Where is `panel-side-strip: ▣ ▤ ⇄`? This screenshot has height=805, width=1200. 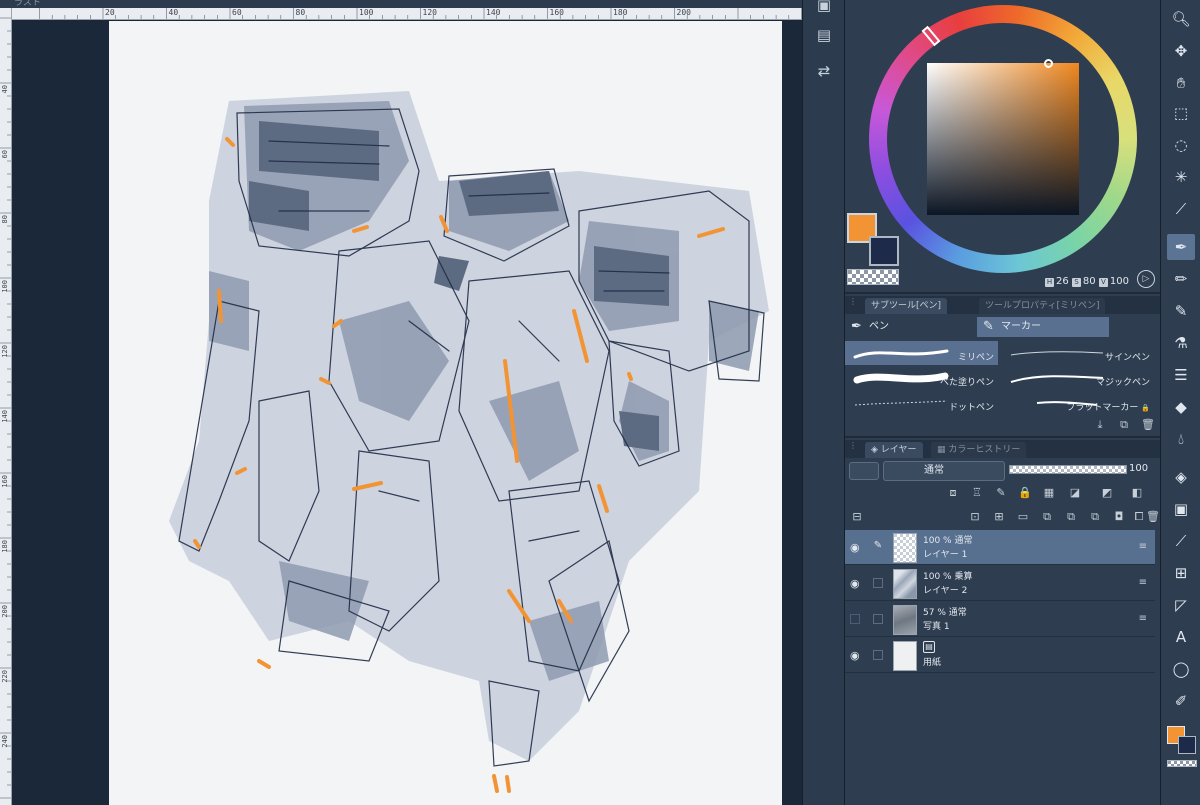
panel-side-strip: ▣ ▤ ⇄ is located at coordinates (823, 402).